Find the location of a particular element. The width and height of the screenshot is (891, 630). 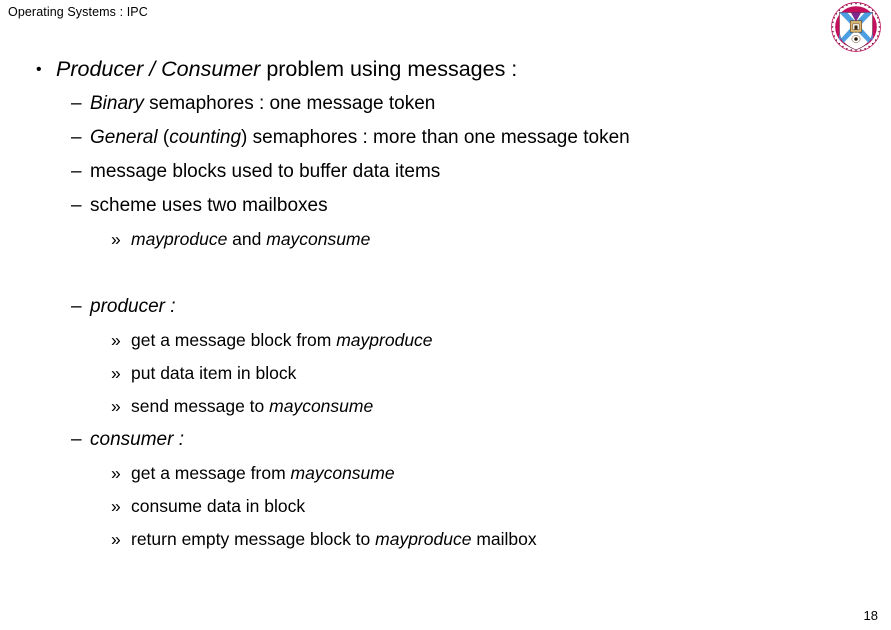

bullet-producer-put-data: » put data item in block is located at coordinates (445, 373).